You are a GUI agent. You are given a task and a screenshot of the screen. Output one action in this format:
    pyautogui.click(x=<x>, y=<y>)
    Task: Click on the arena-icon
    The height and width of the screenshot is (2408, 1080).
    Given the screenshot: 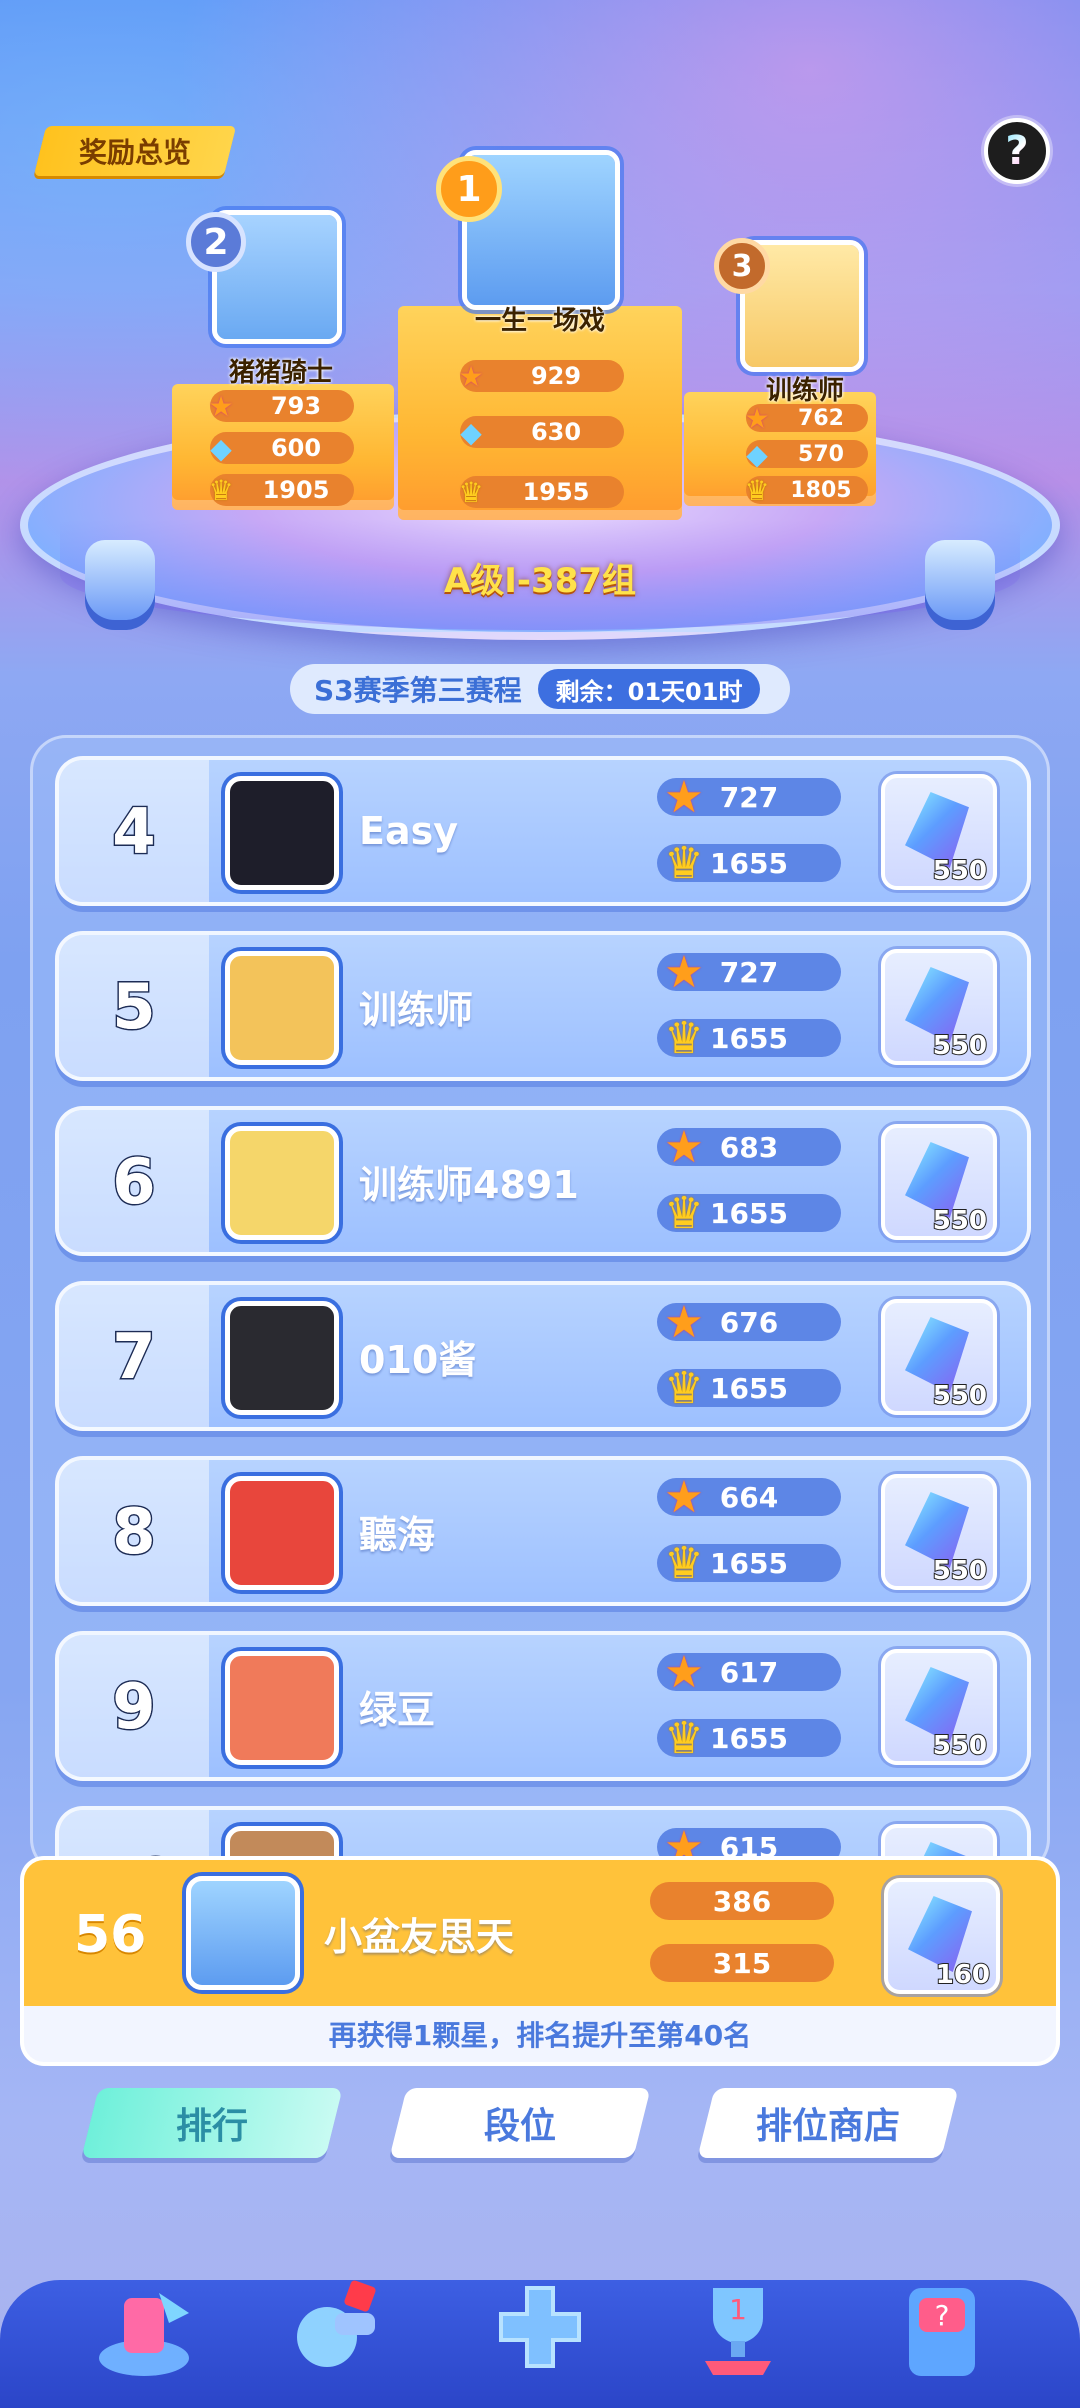 What is the action you would take?
    pyautogui.click(x=144, y=2328)
    